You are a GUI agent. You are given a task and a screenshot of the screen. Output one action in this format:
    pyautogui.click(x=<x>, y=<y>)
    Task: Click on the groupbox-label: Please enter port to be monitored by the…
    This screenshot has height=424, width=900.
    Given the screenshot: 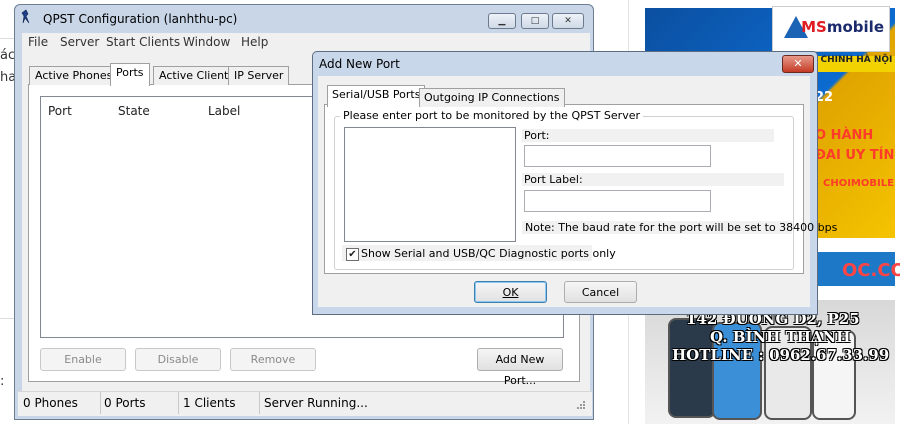 What is the action you would take?
    pyautogui.click(x=492, y=115)
    